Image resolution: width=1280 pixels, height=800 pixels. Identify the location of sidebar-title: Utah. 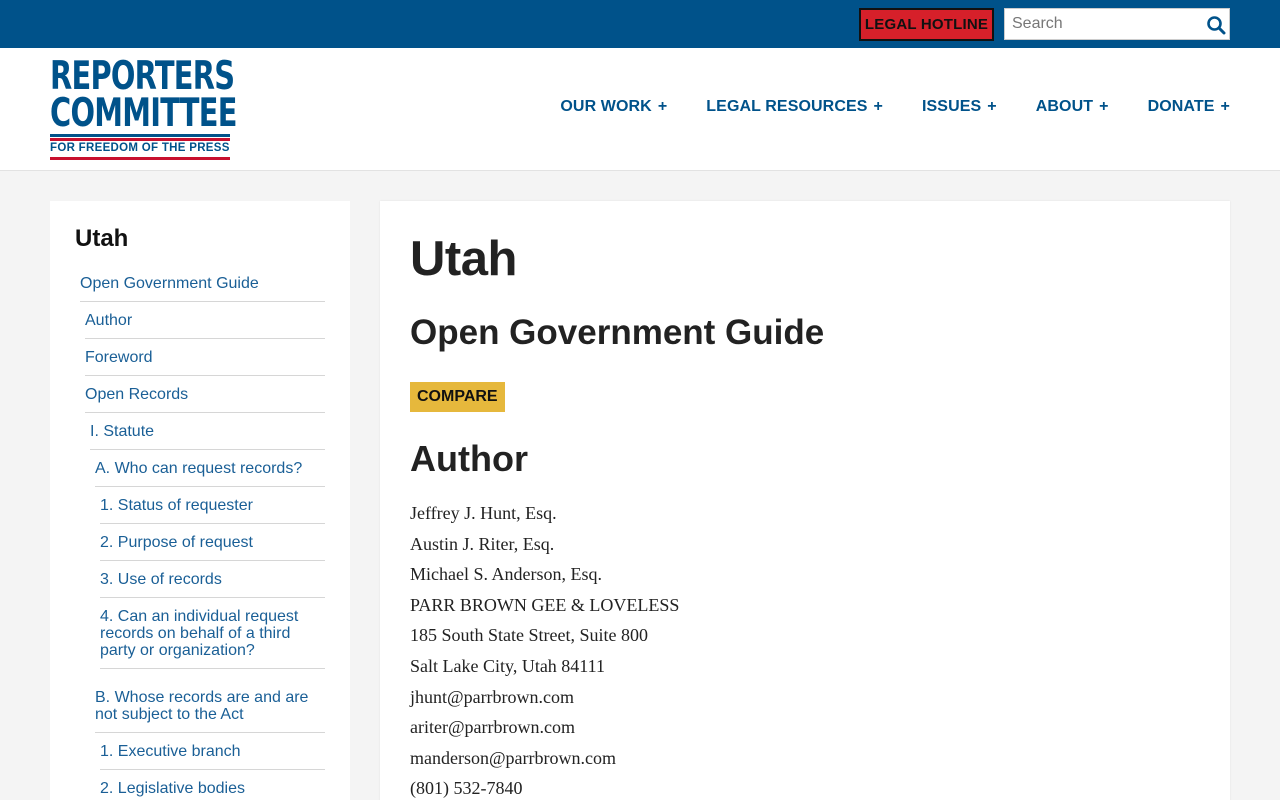
(102, 238).